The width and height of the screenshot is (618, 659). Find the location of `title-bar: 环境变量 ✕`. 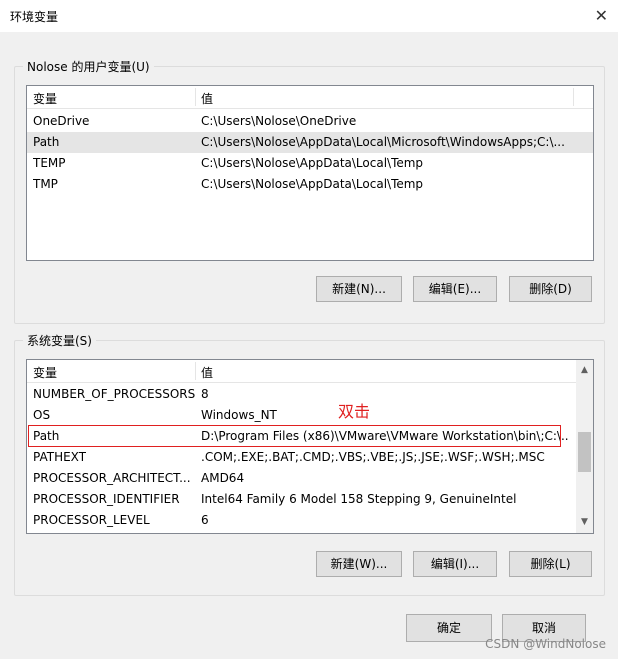

title-bar: 环境变量 ✕ is located at coordinates (309, 16).